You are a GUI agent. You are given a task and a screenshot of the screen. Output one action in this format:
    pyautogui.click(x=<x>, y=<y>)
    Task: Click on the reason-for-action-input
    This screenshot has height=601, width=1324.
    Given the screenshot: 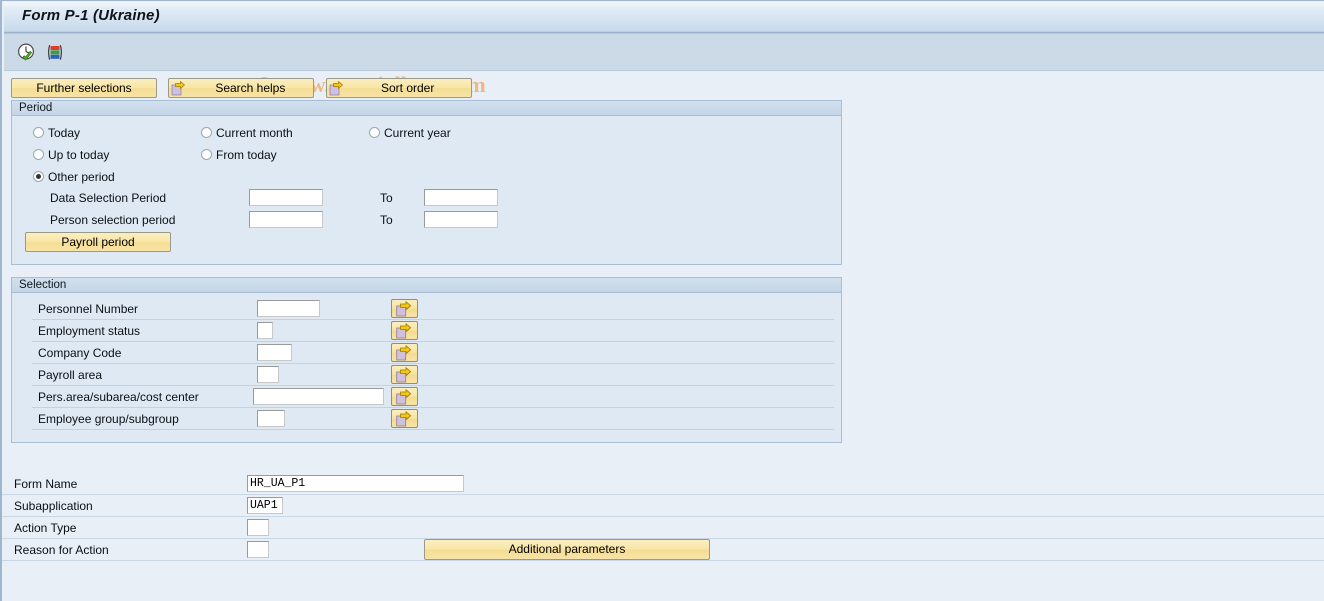 What is the action you would take?
    pyautogui.click(x=258, y=549)
    